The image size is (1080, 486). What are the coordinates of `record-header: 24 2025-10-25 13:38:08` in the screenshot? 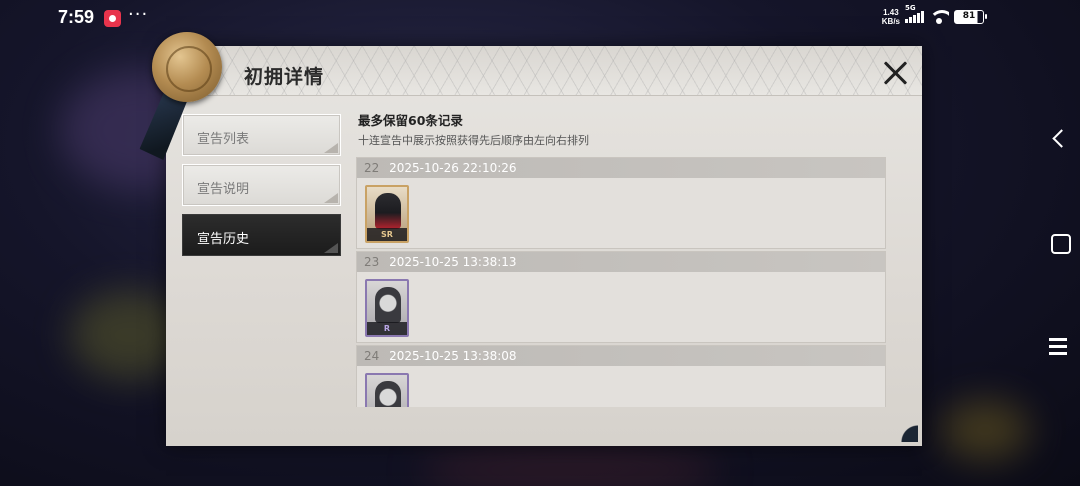 It's located at (621, 356).